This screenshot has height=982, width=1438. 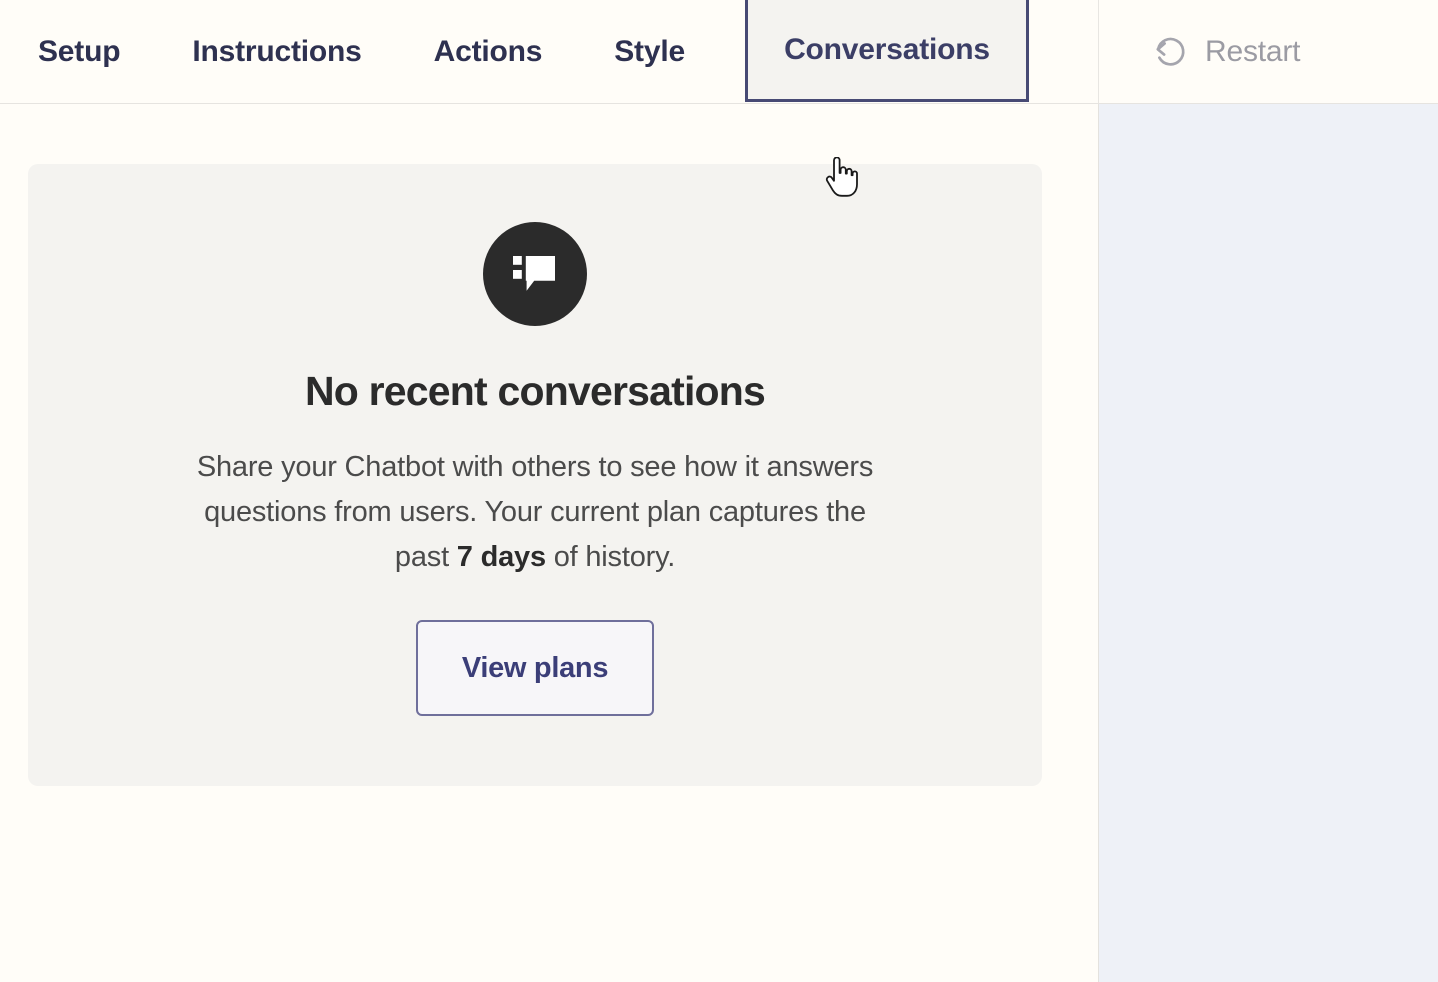 I want to click on tab-setup: Setup, so click(x=79, y=51).